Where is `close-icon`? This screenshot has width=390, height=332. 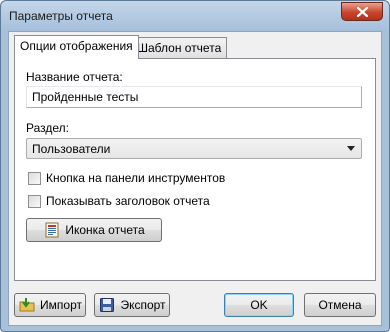 close-icon is located at coordinates (362, 11).